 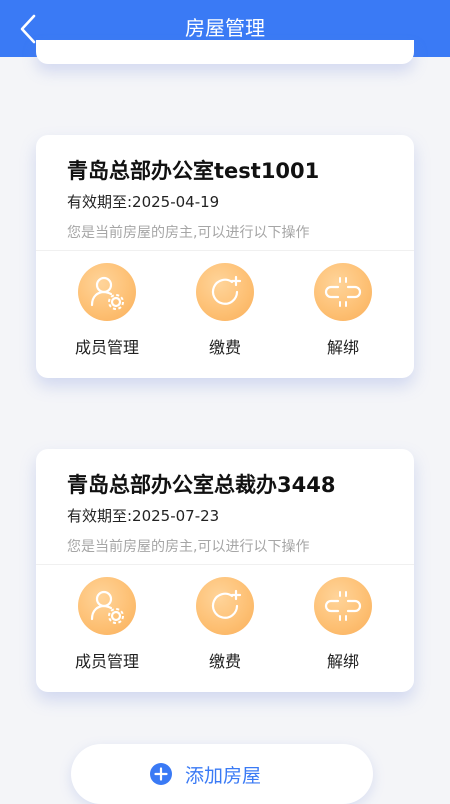 What do you see at coordinates (143, 202) in the screenshot?
I see `house-expiry: 有效期至:2025-04-19` at bounding box center [143, 202].